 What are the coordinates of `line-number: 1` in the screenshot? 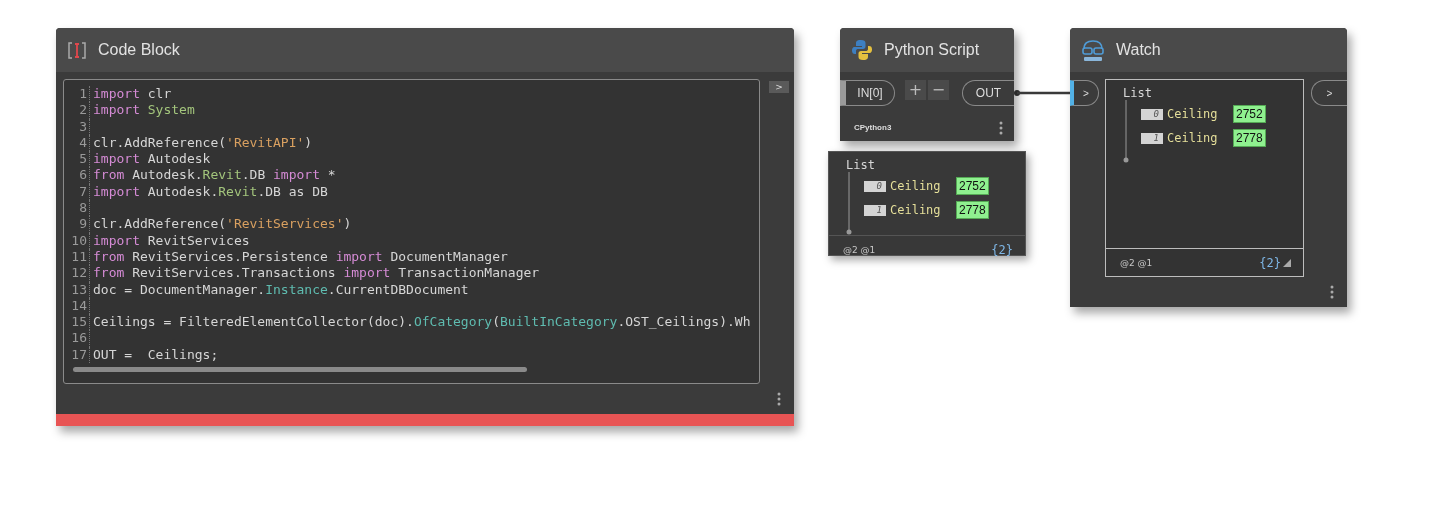 It's located at (77, 94).